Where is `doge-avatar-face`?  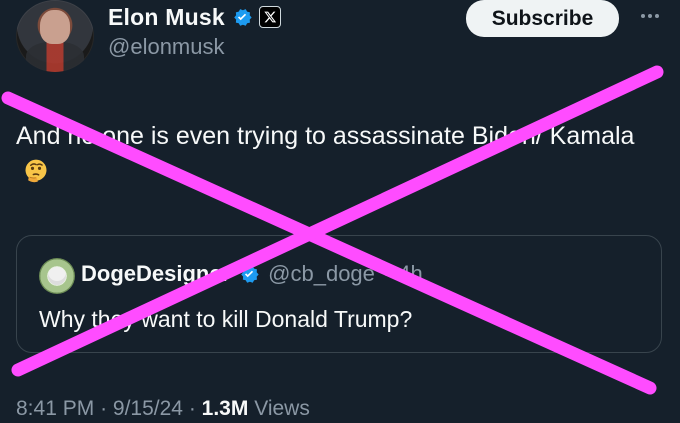
doge-avatar-face is located at coordinates (57, 276).